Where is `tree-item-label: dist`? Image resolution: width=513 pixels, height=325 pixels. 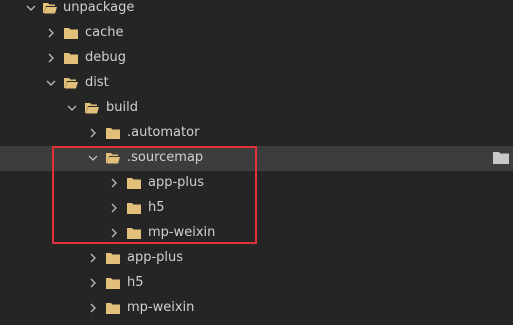 tree-item-label: dist is located at coordinates (97, 82).